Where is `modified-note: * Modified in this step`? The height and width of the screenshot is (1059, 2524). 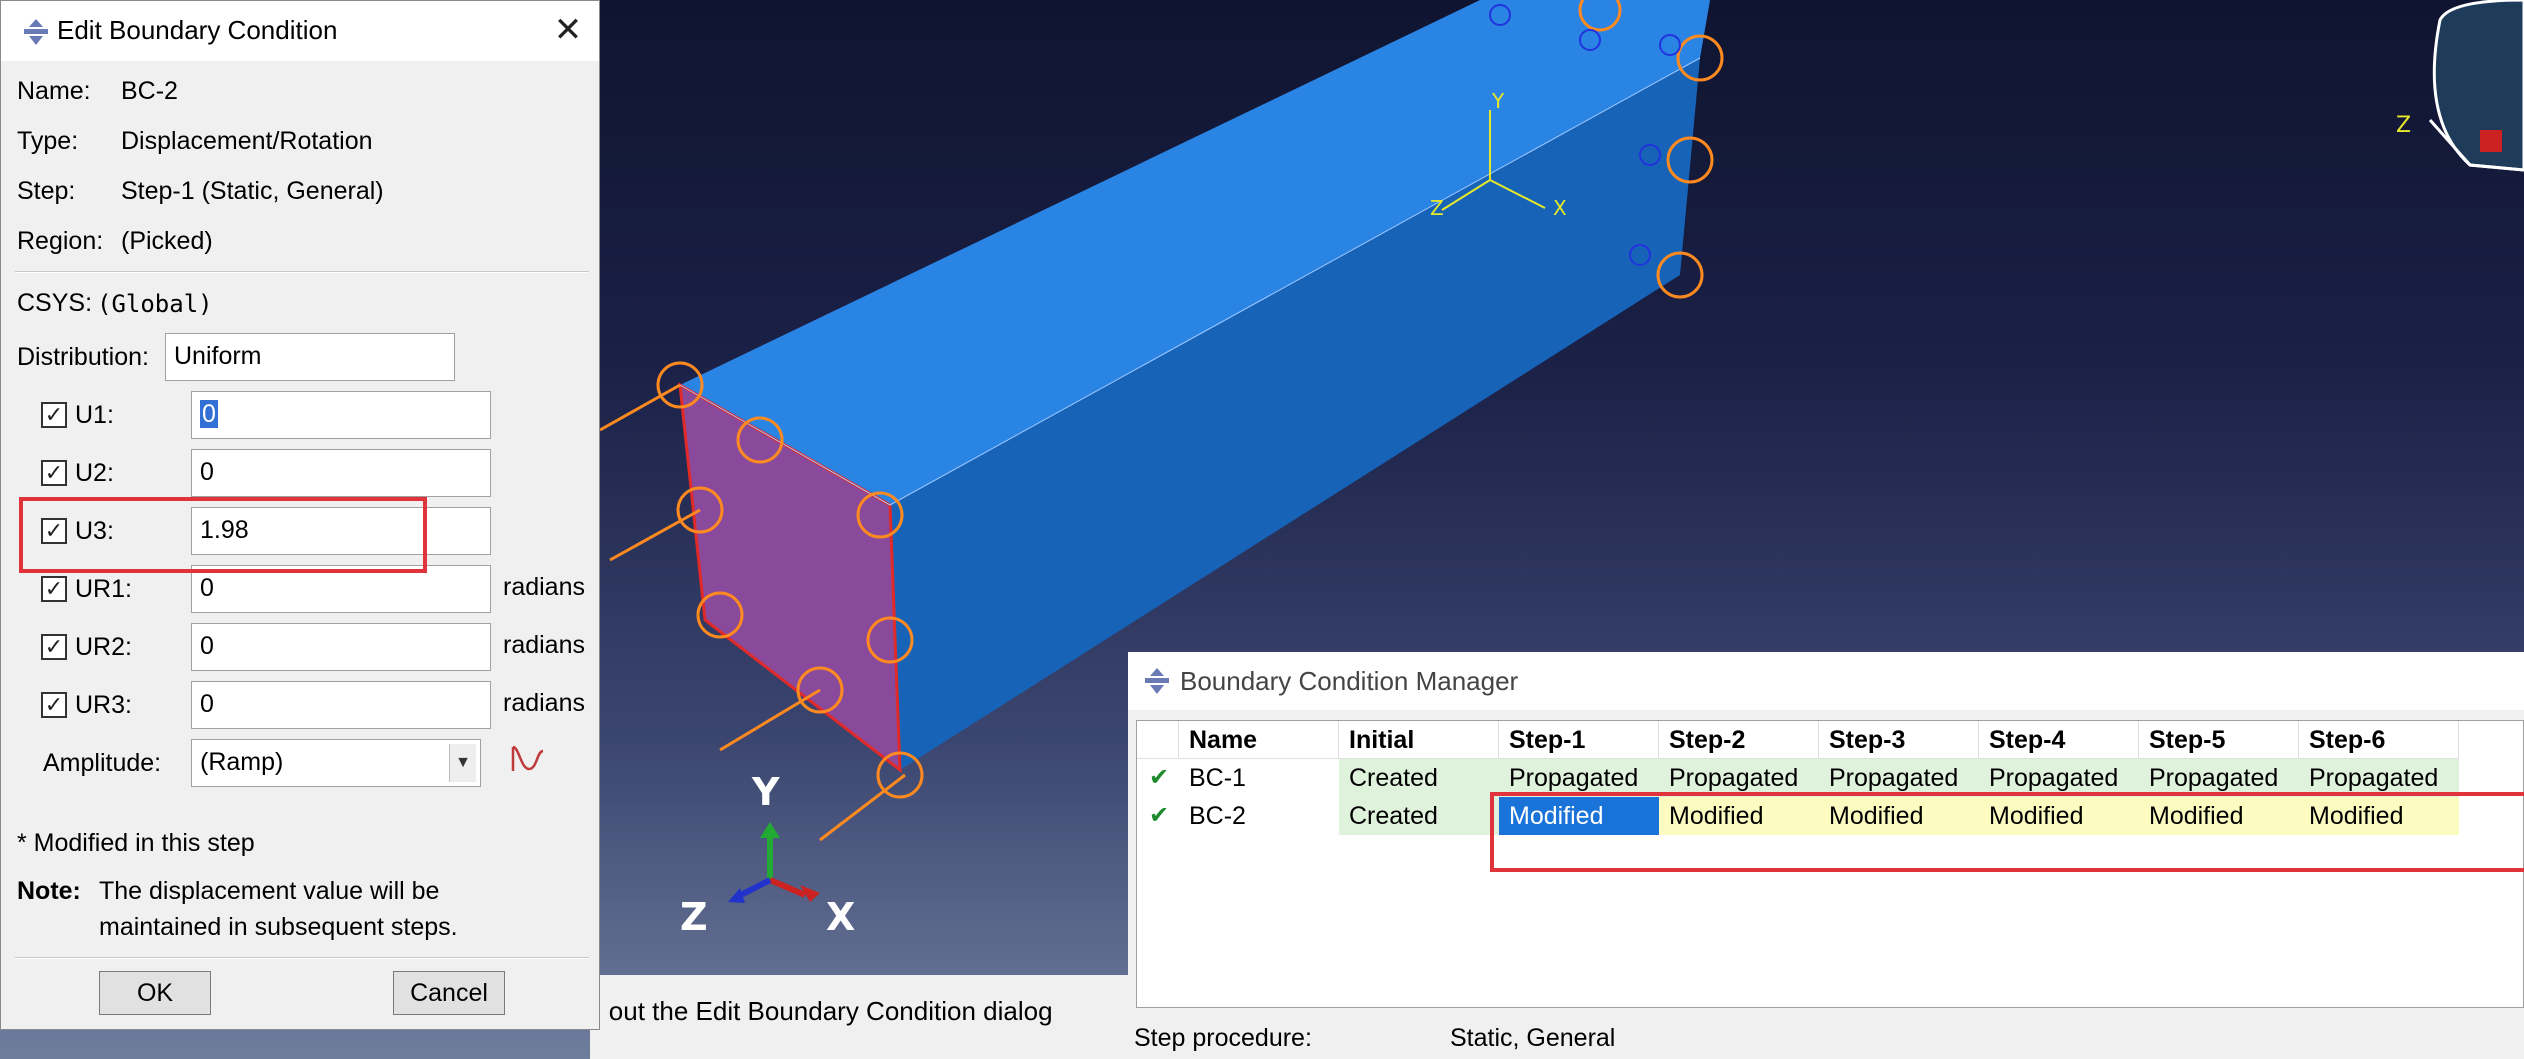
modified-note: * Modified in this step is located at coordinates (136, 843).